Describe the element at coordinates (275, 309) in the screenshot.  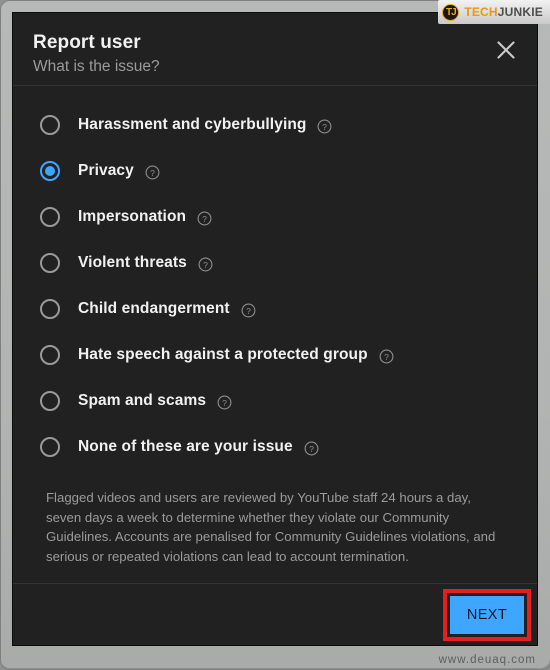
I see `report-reason-option: Child endangerment?` at that location.